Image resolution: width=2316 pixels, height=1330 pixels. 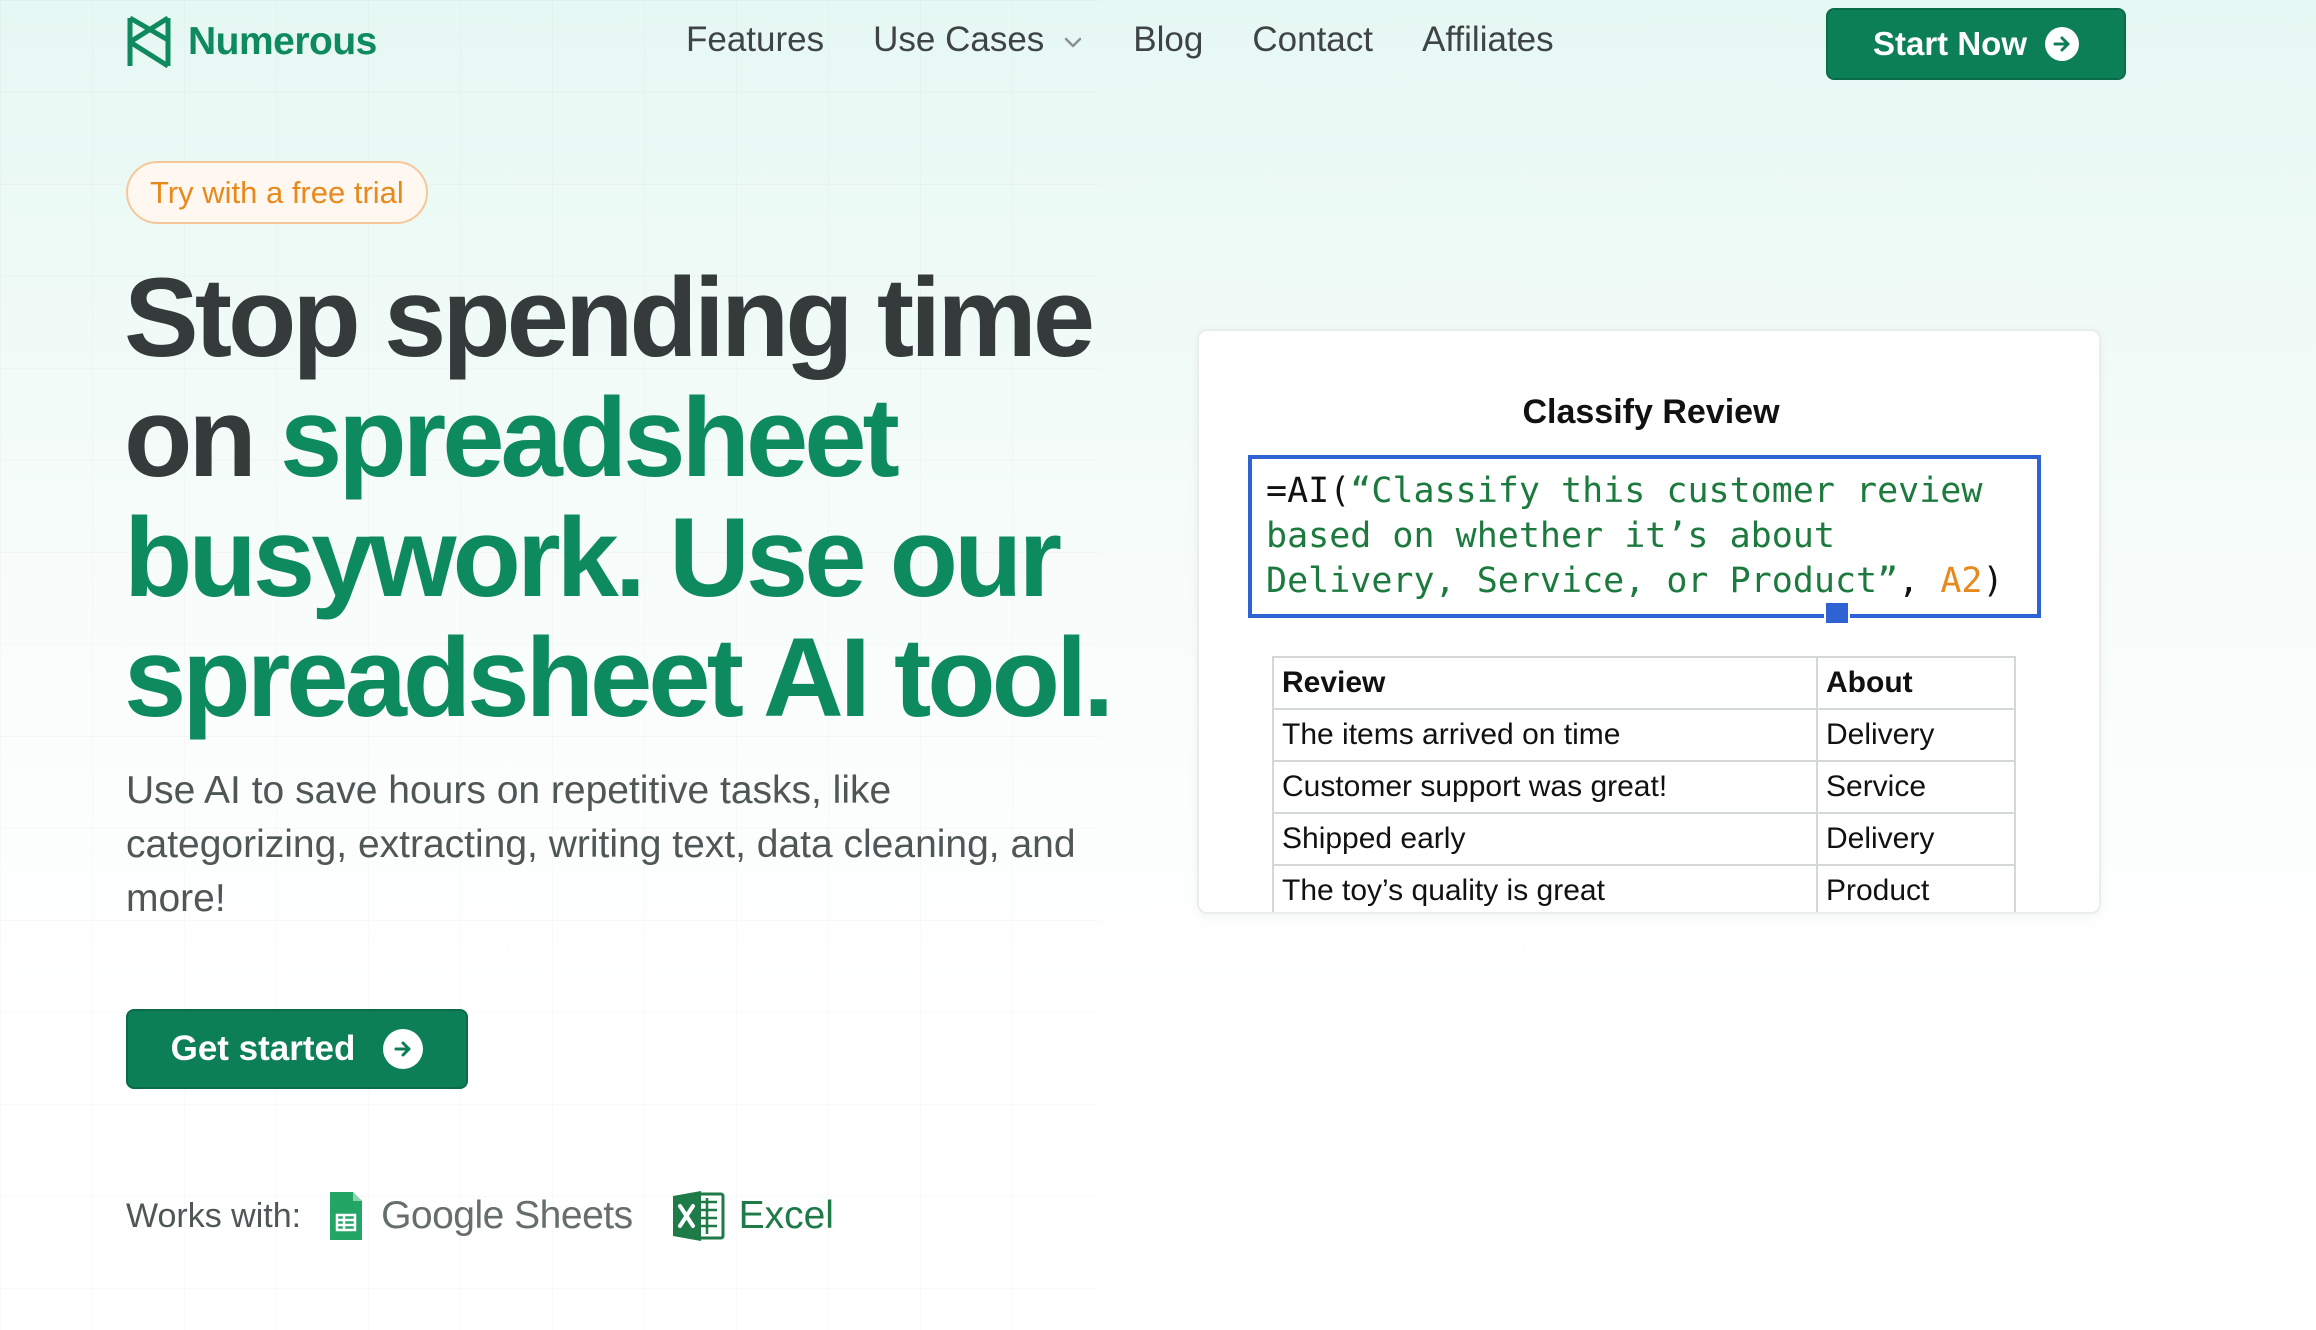 What do you see at coordinates (1073, 42) in the screenshot?
I see `chevron-down-icon` at bounding box center [1073, 42].